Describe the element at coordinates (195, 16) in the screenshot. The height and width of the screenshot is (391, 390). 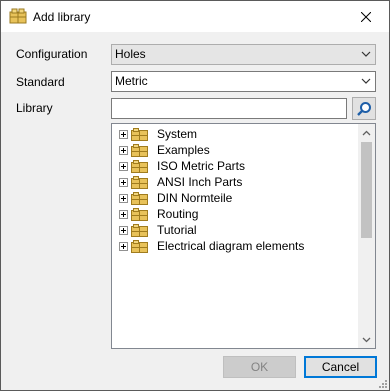
I see `title-bar: Add library` at that location.